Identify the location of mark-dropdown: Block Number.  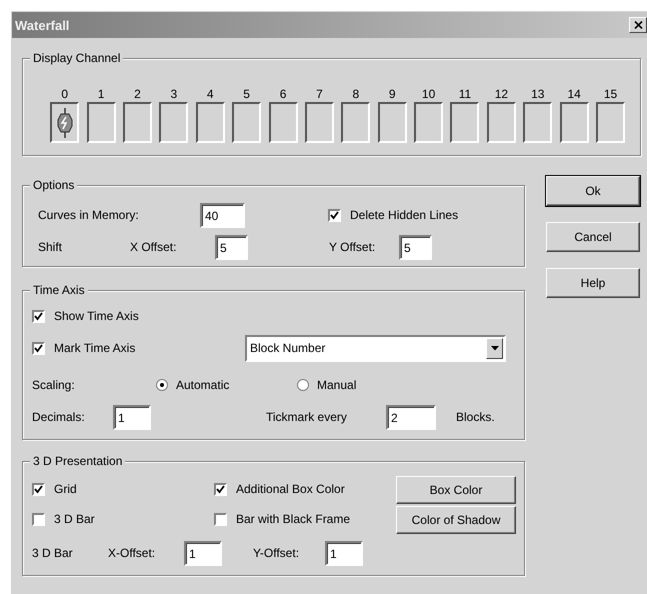
(375, 348).